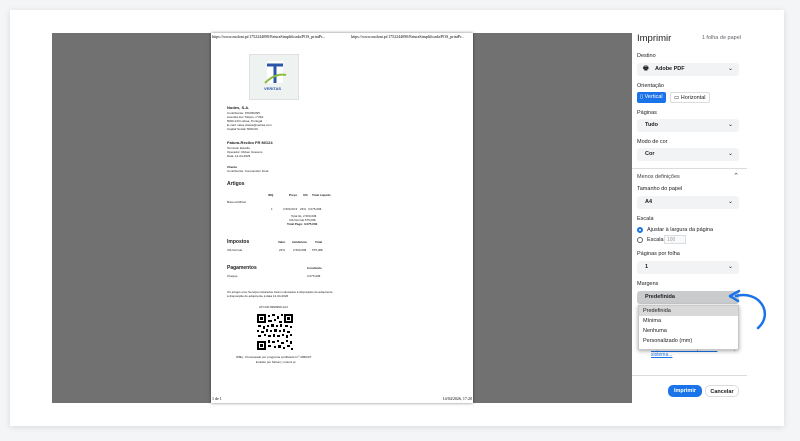 Image resolution: width=800 pixels, height=441 pixels. I want to click on destino-label: Destino, so click(646, 56).